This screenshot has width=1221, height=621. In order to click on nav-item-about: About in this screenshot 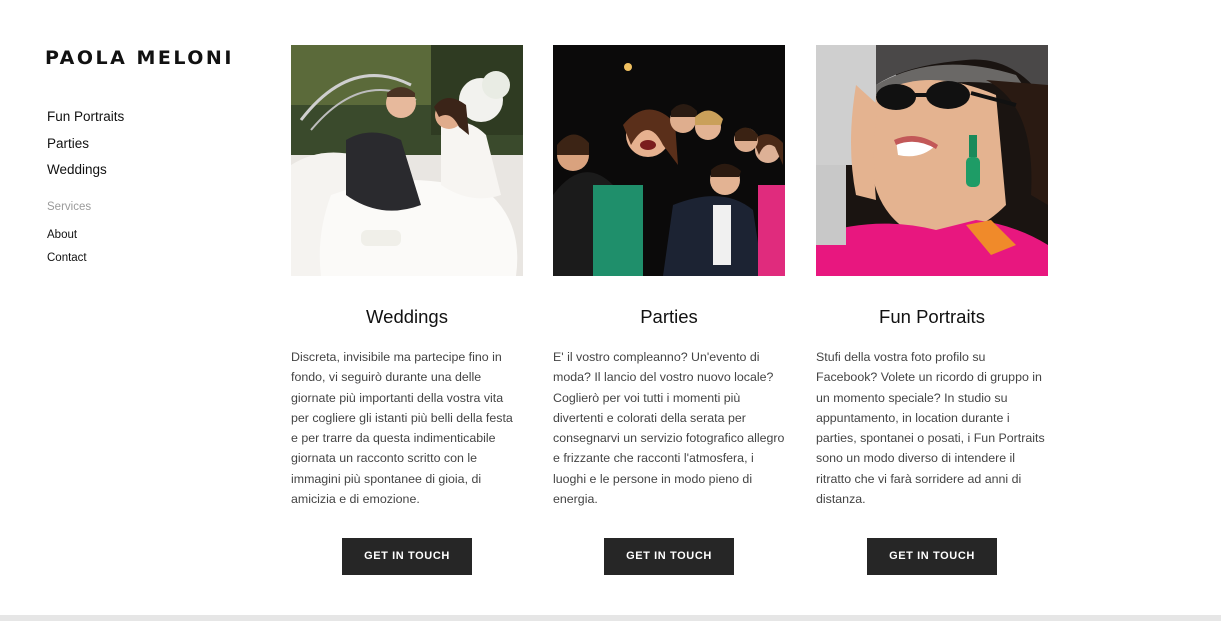, I will do `click(67, 235)`.